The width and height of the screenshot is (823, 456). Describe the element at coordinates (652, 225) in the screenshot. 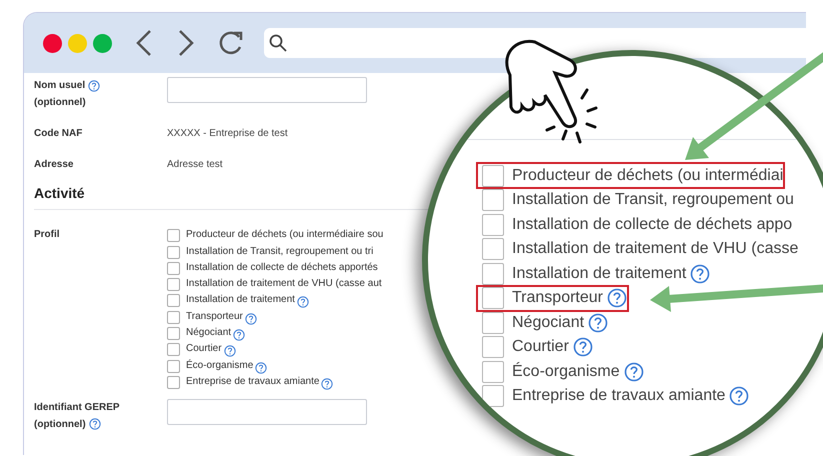

I see `option-label: Installation de collecte de déchets appo` at that location.